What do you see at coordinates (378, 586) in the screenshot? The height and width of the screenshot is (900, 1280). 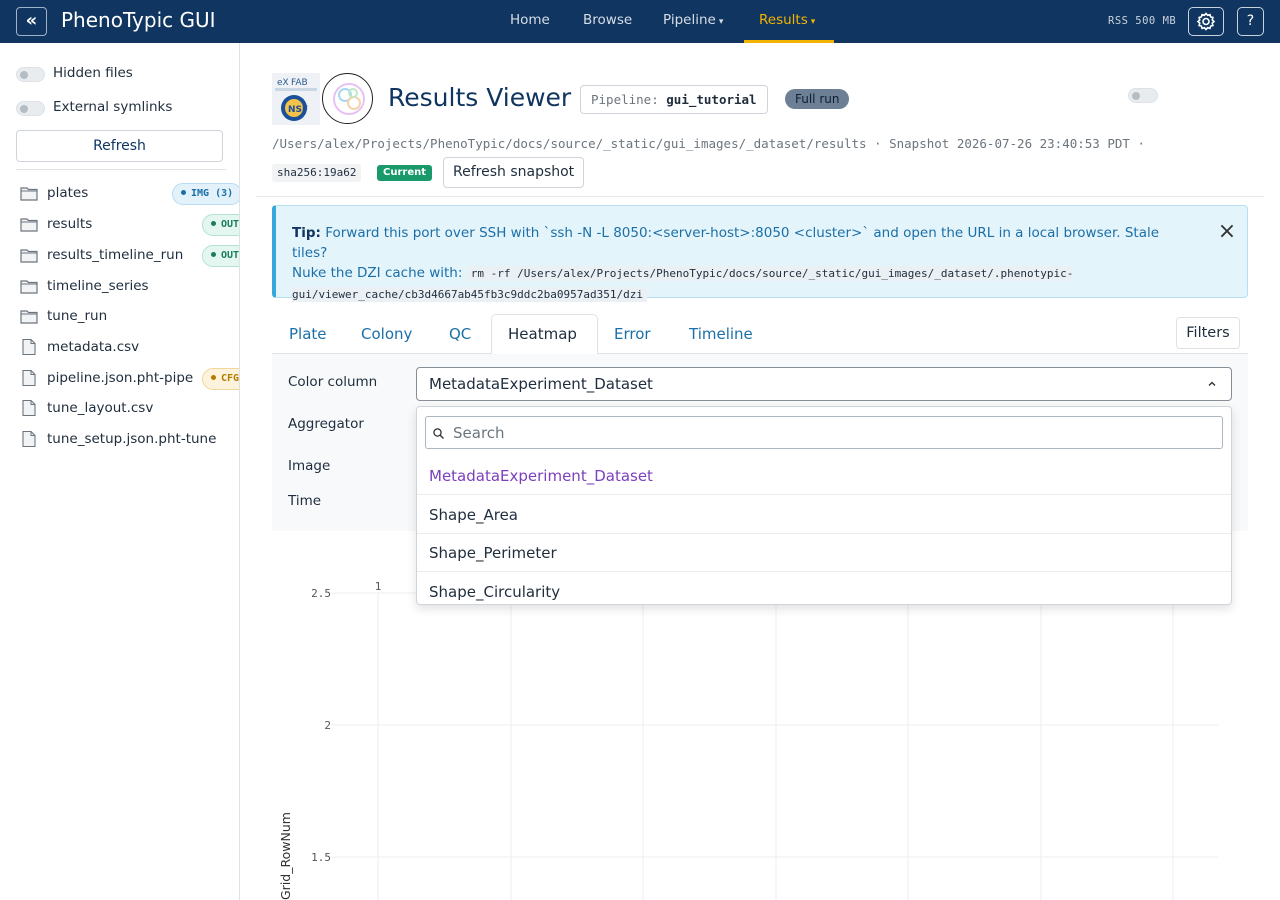 I see `x-tick-label: 1` at bounding box center [378, 586].